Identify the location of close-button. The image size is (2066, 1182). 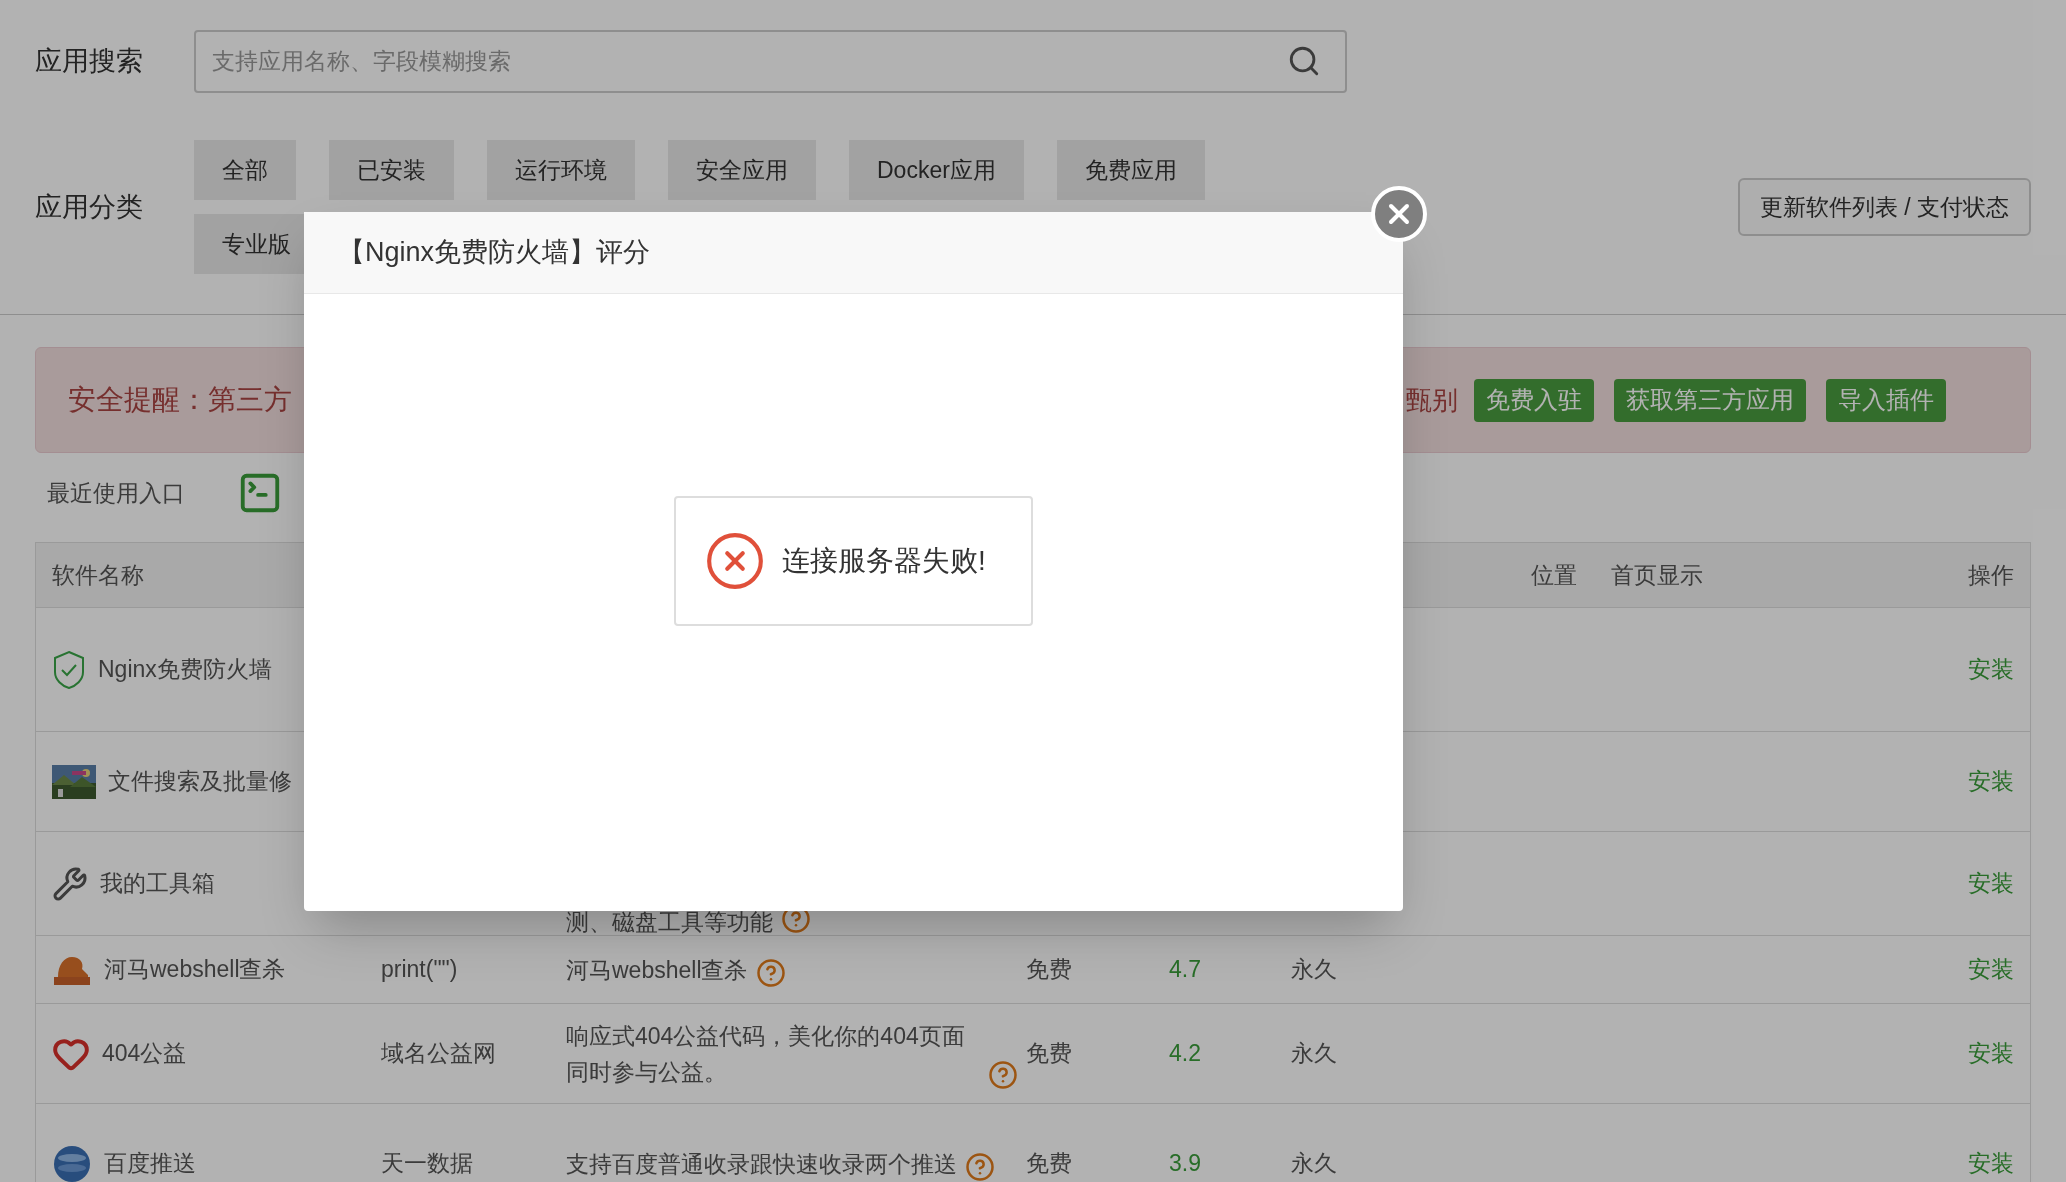
(1399, 214).